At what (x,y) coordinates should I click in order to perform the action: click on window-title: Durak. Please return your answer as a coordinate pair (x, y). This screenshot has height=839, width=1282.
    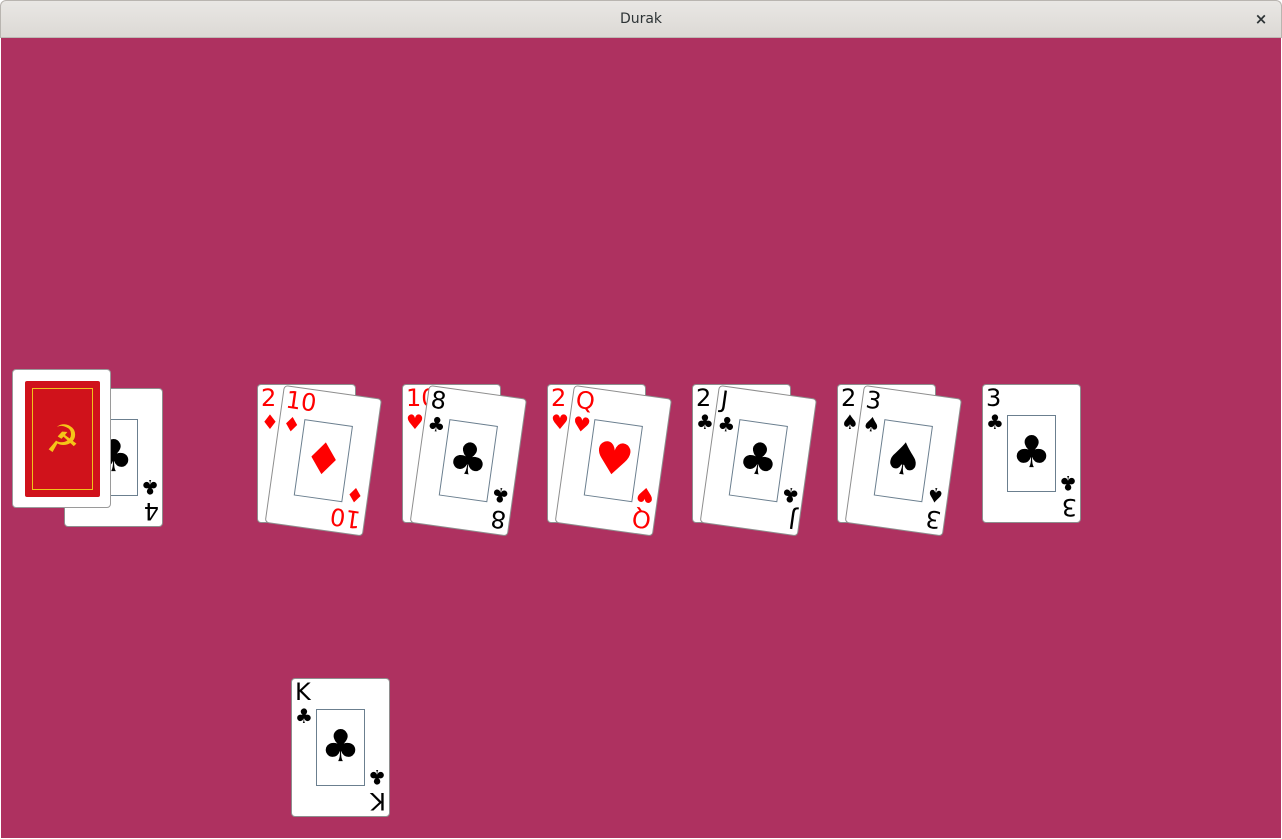
    Looking at the image, I should click on (641, 19).